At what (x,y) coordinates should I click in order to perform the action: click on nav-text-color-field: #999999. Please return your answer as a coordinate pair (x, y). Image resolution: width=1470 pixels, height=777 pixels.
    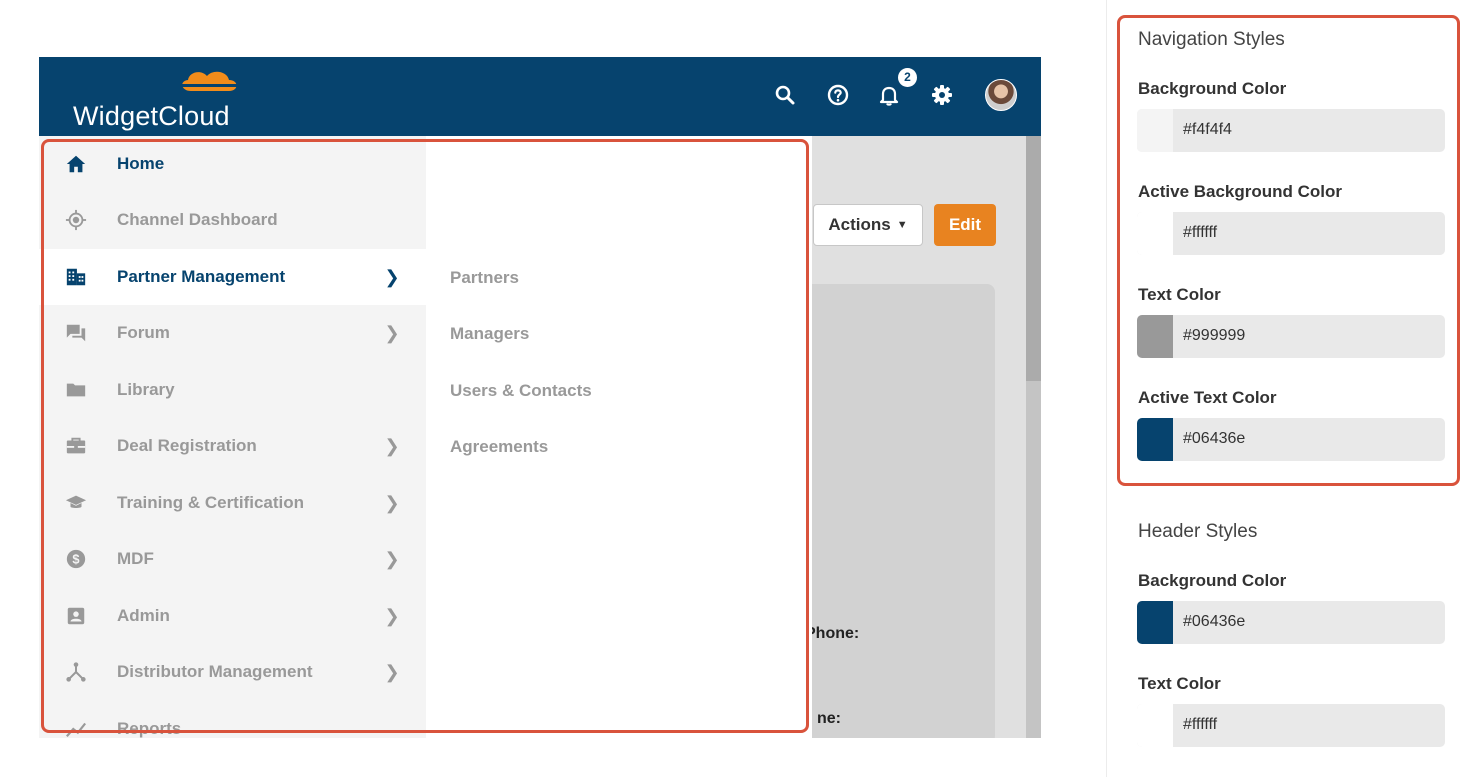
    Looking at the image, I should click on (1291, 336).